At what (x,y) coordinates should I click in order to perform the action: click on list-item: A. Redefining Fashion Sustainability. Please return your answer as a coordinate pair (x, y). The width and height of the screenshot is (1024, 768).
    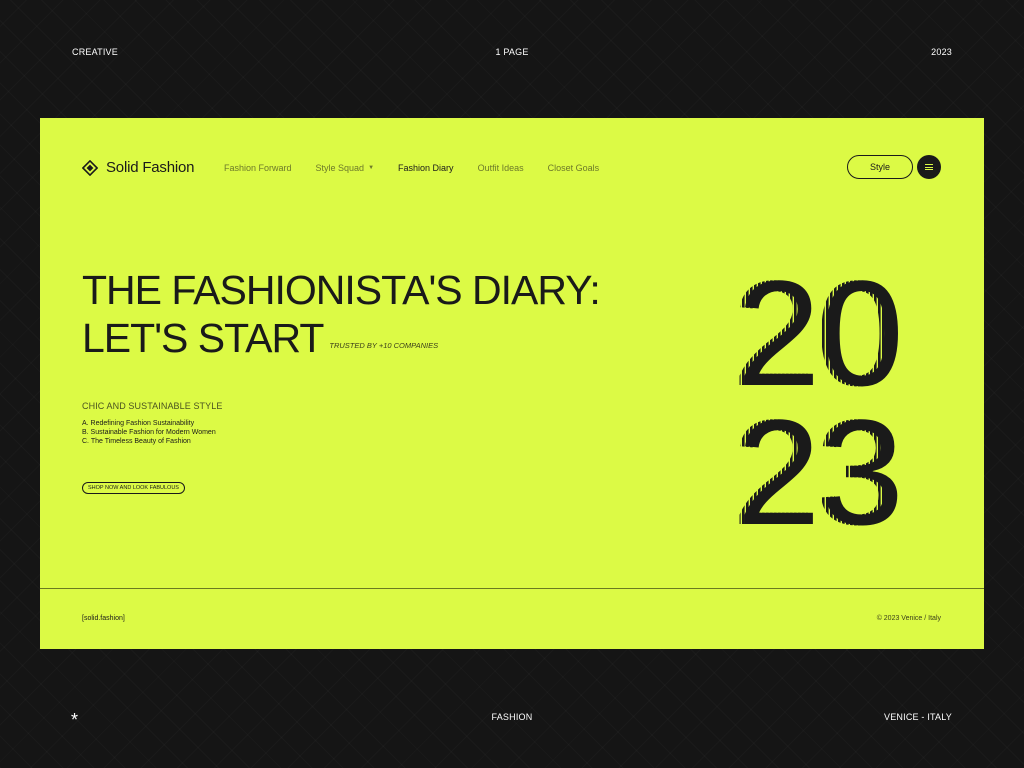
    Looking at the image, I should click on (138, 423).